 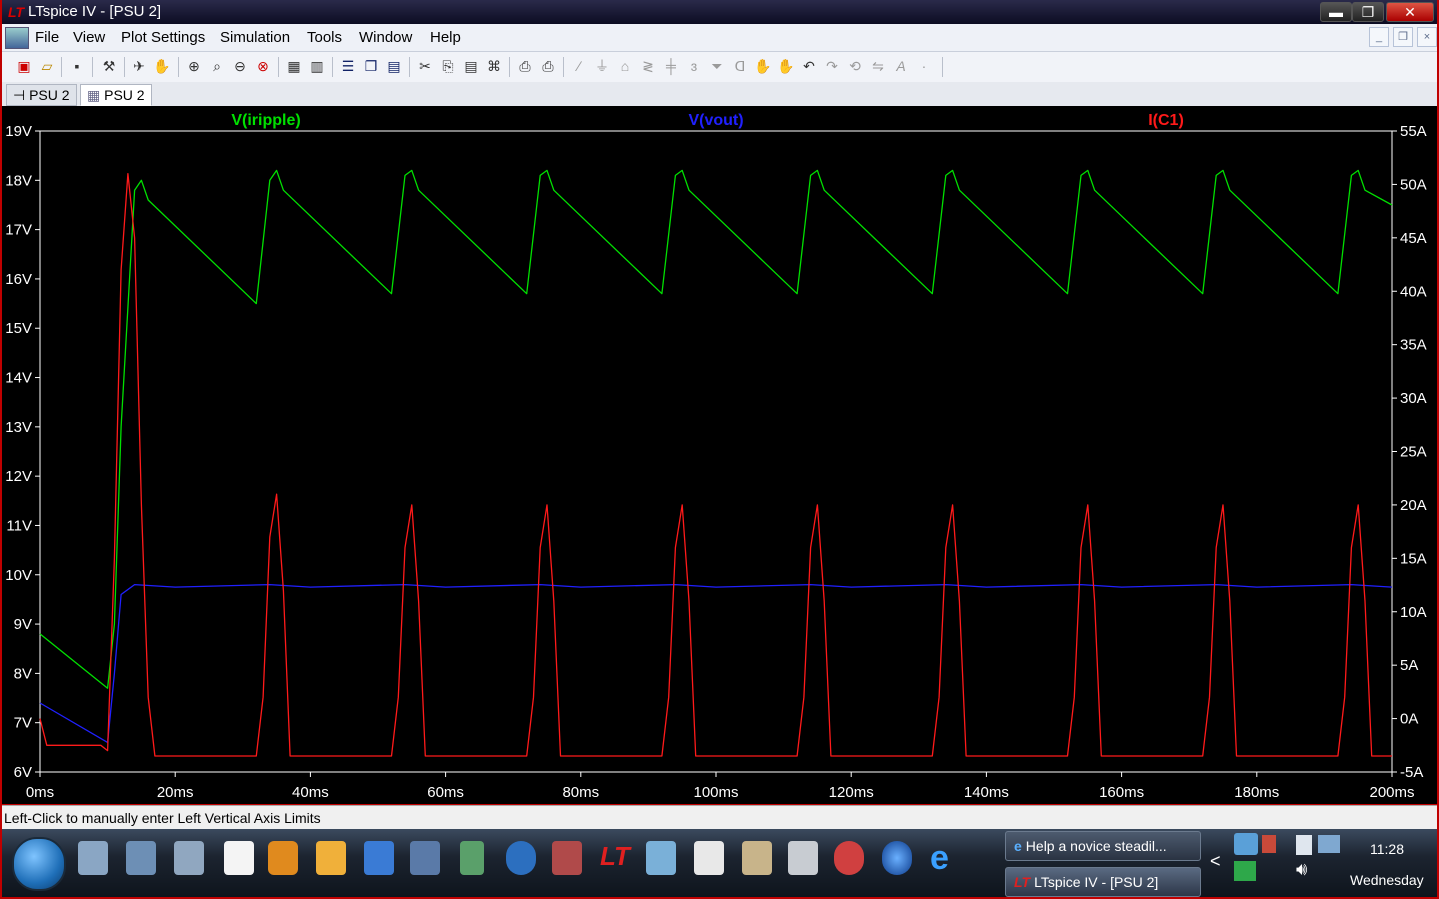 I want to click on restore-button: ❐, so click(x=1368, y=12).